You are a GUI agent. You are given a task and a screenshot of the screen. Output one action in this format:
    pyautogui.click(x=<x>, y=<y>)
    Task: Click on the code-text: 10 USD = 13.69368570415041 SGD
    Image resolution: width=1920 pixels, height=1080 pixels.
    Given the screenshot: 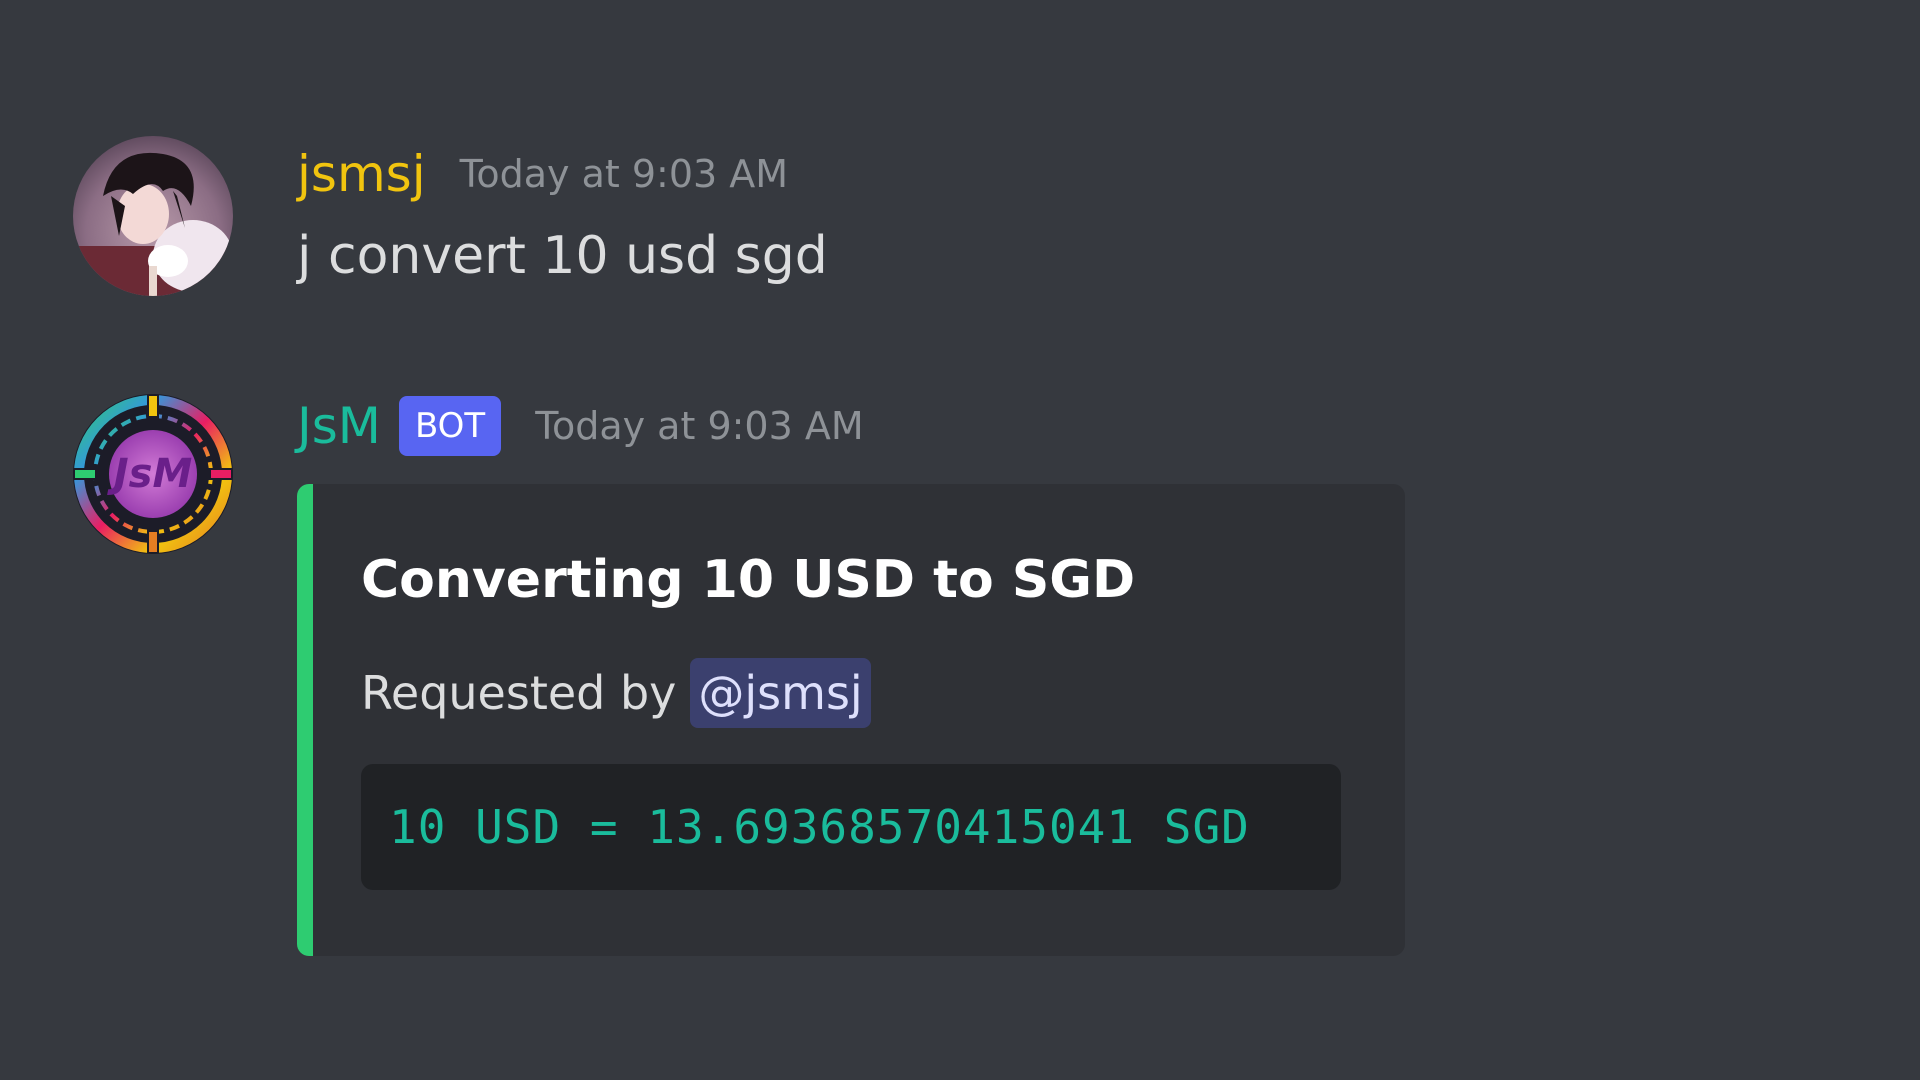 What is the action you would take?
    pyautogui.click(x=819, y=827)
    